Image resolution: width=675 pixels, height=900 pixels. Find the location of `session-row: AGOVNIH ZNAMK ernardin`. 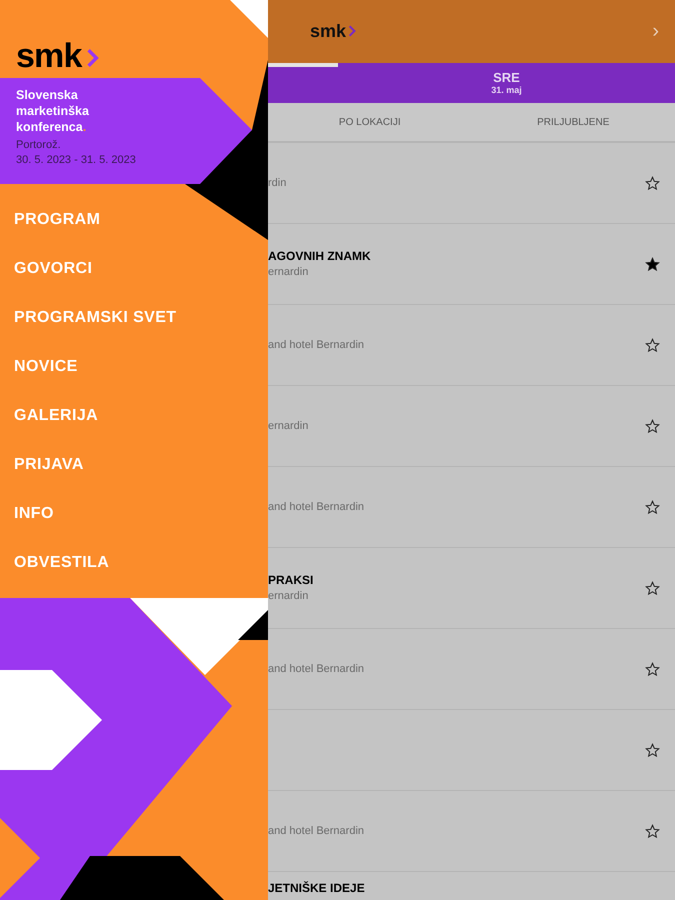

session-row: AGOVNIH ZNAMK ernardin is located at coordinates (471, 264).